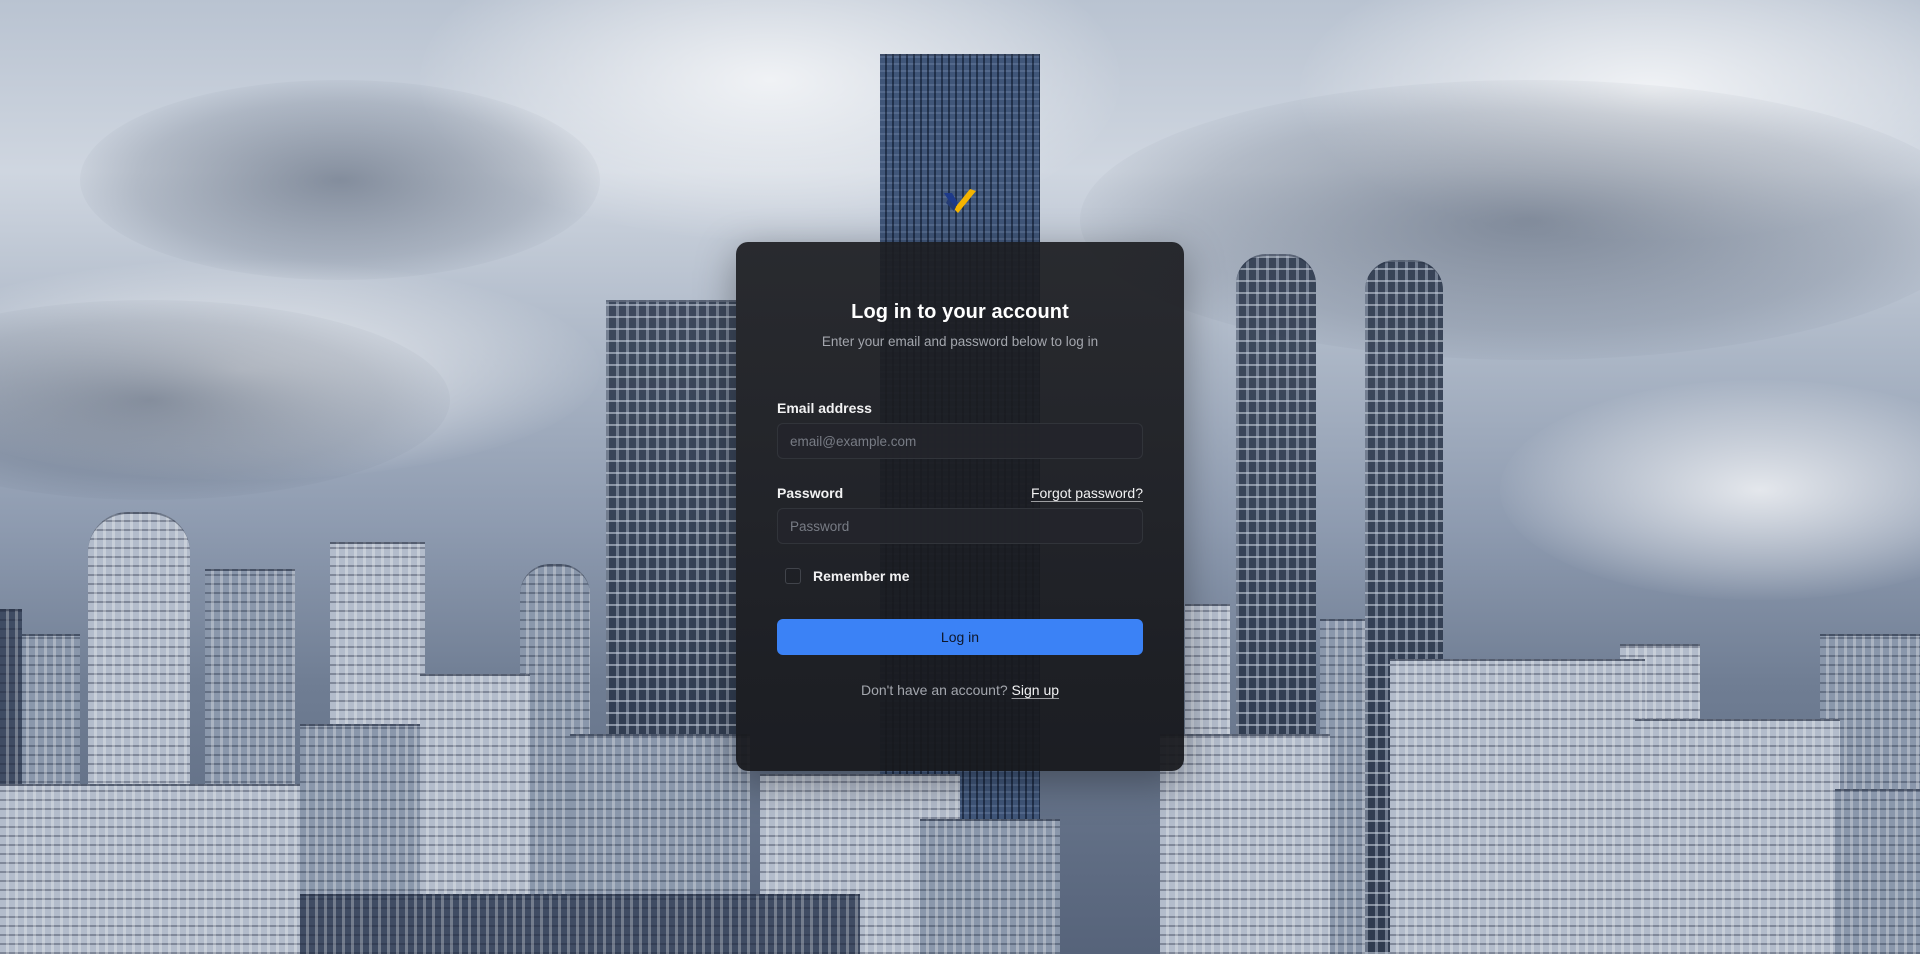  Describe the element at coordinates (960, 637) in the screenshot. I see `login-button: Log in` at that location.